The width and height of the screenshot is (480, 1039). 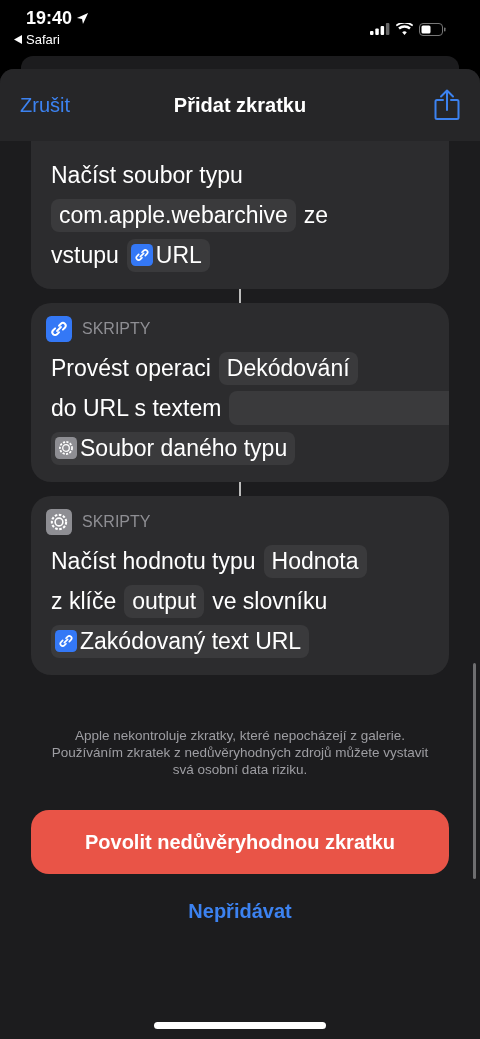 I want to click on action-text: z klíče, so click(x=84, y=601).